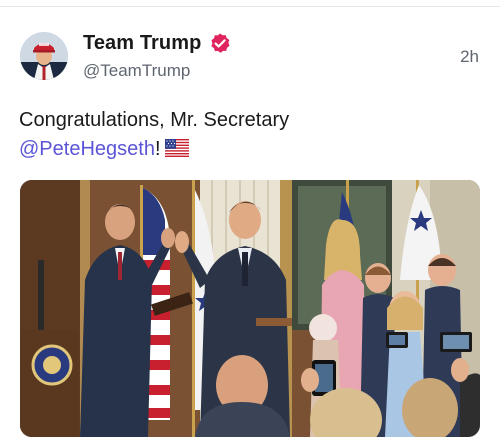  I want to click on post-text-line2: @PeteHegseth!, so click(249, 149).